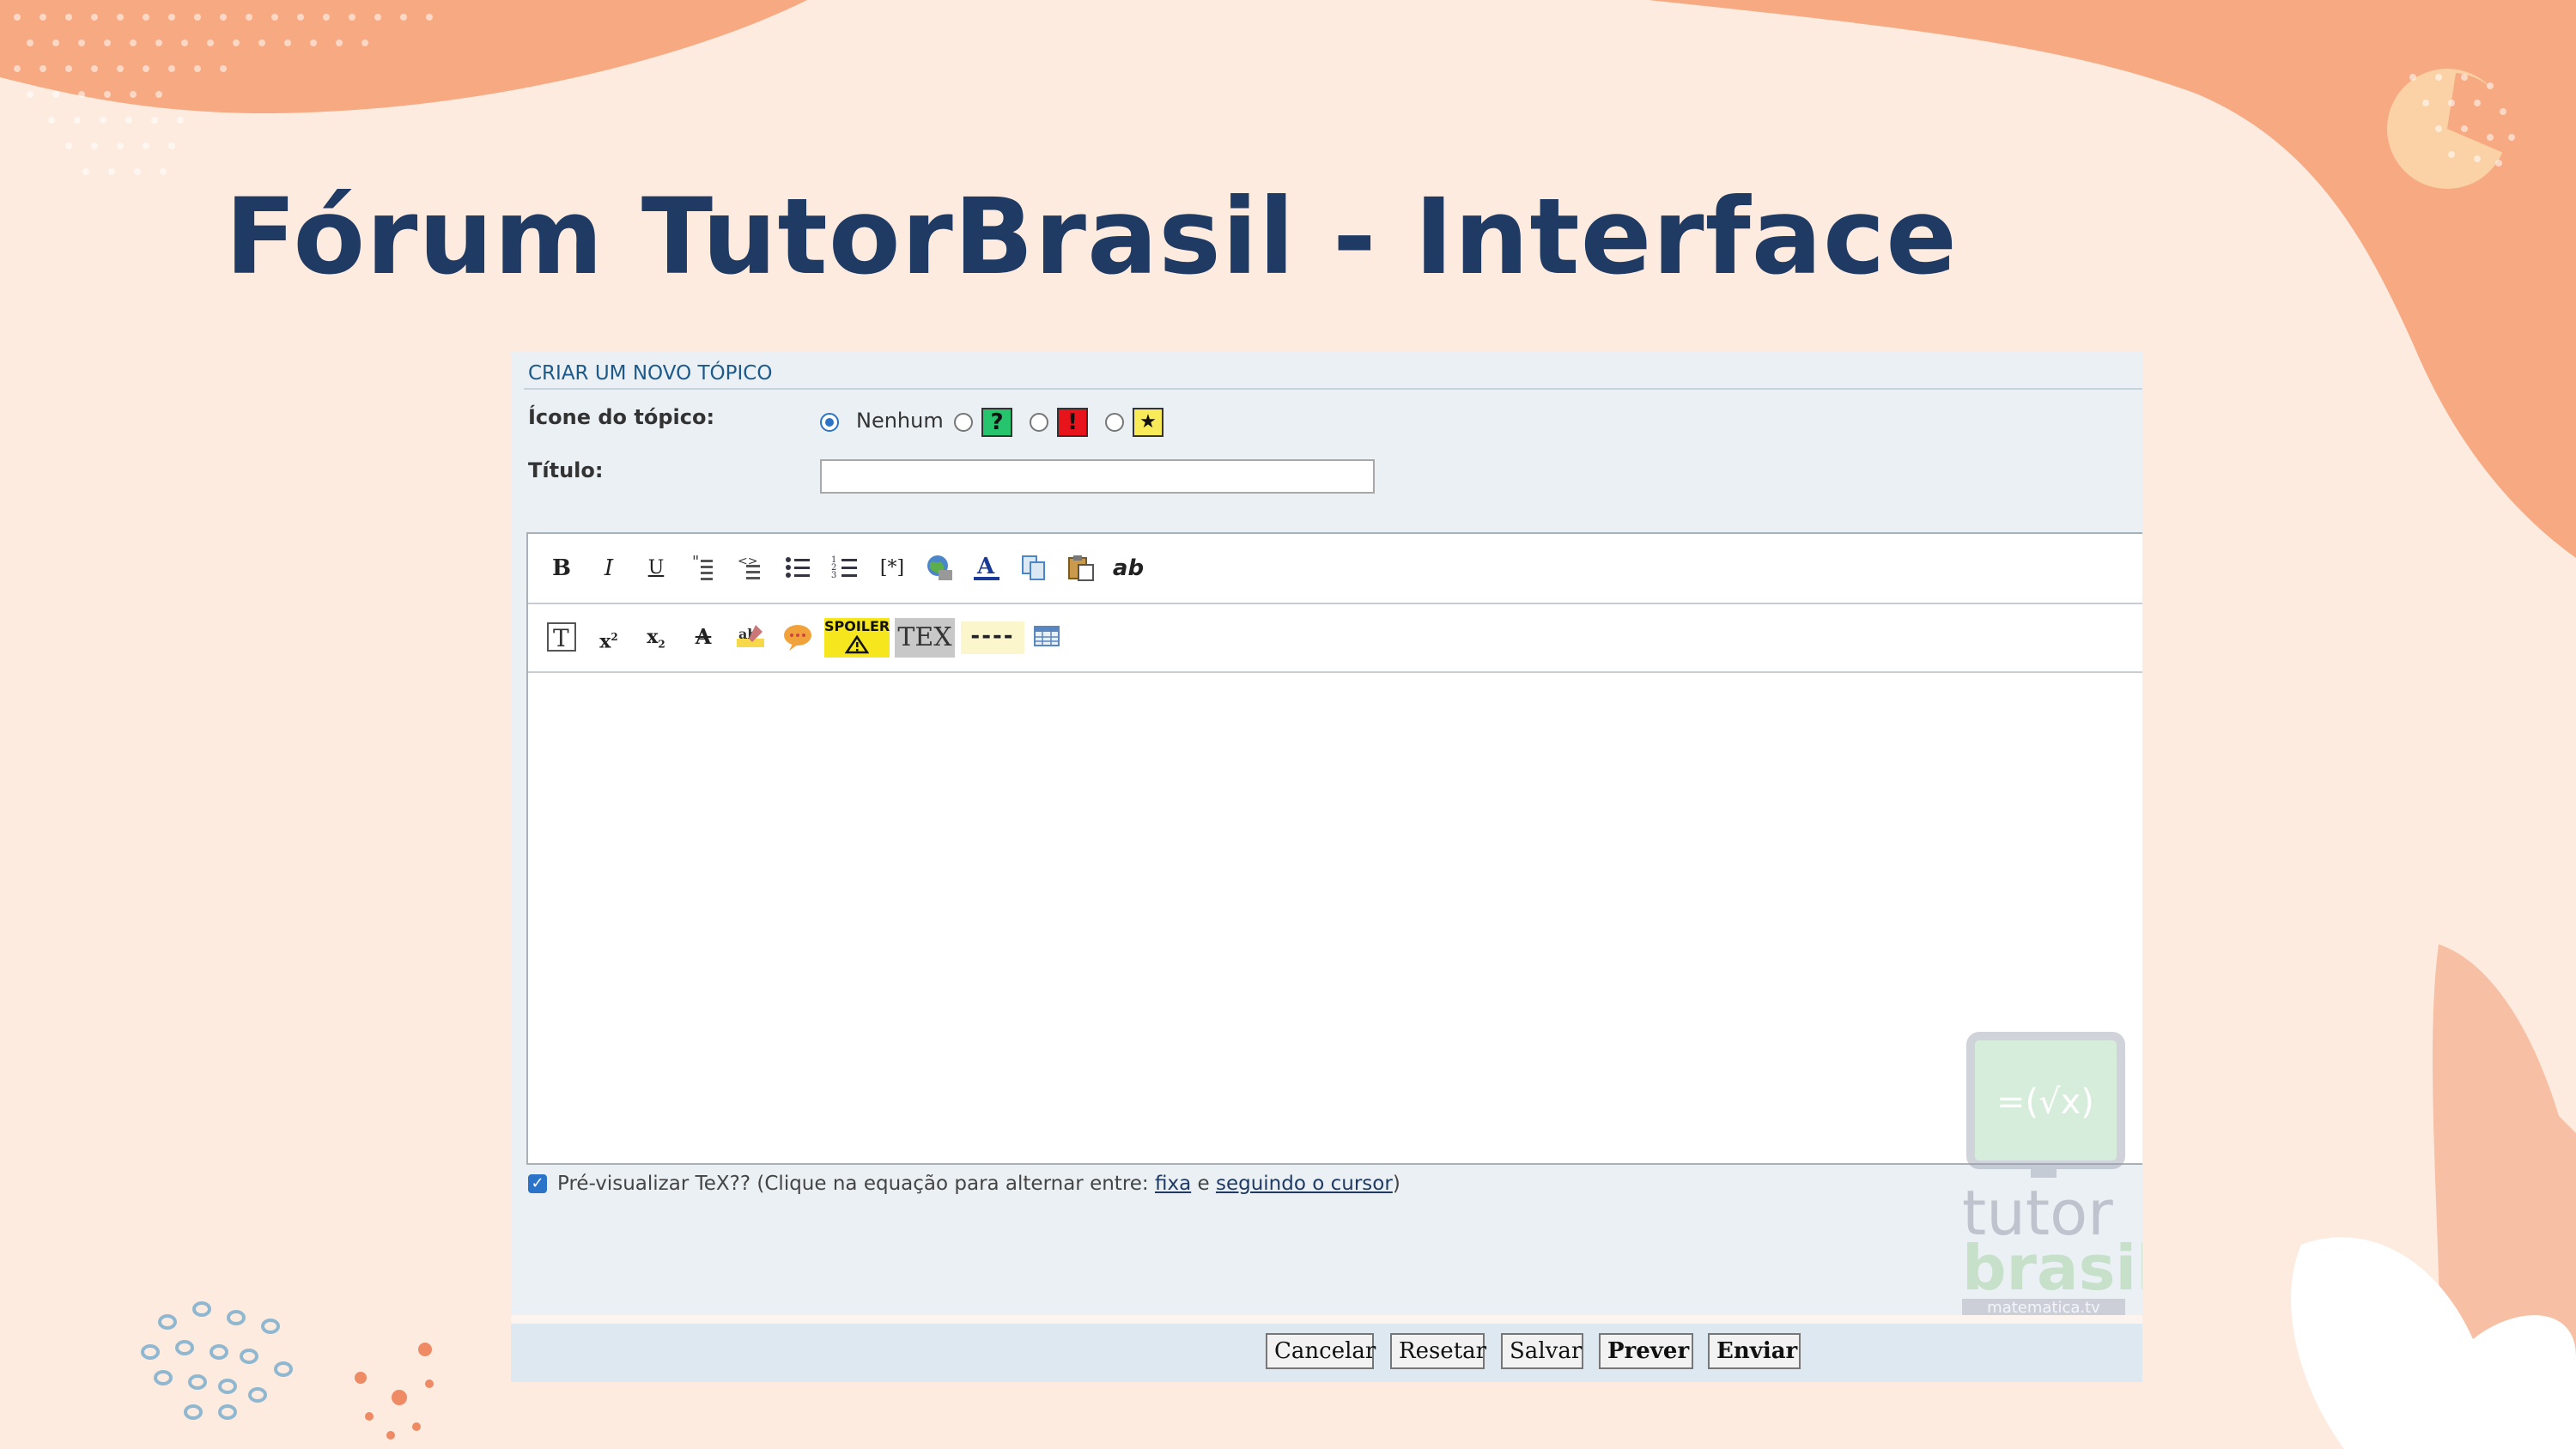  What do you see at coordinates (845, 568) in the screenshot?
I see `numbered-list-icon: 123` at bounding box center [845, 568].